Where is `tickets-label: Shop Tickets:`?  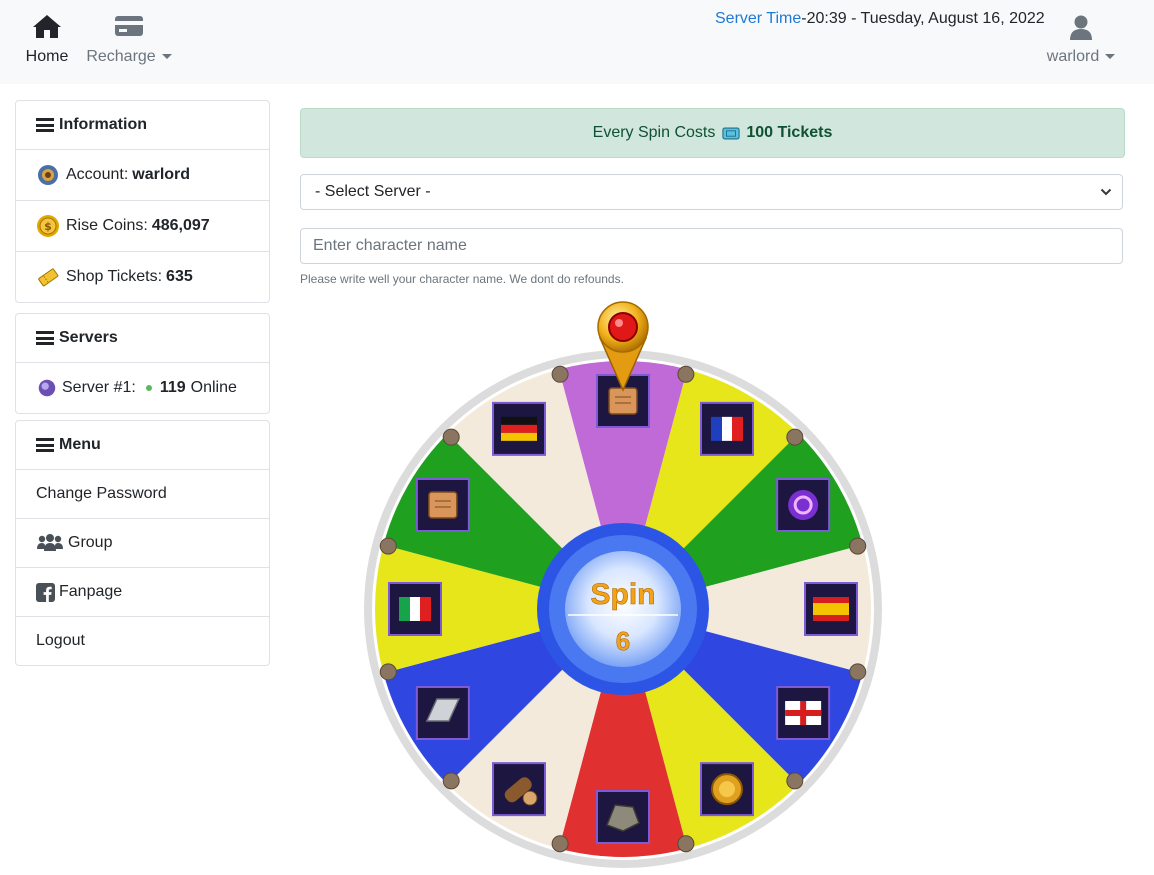
tickets-label: Shop Tickets: is located at coordinates (114, 276).